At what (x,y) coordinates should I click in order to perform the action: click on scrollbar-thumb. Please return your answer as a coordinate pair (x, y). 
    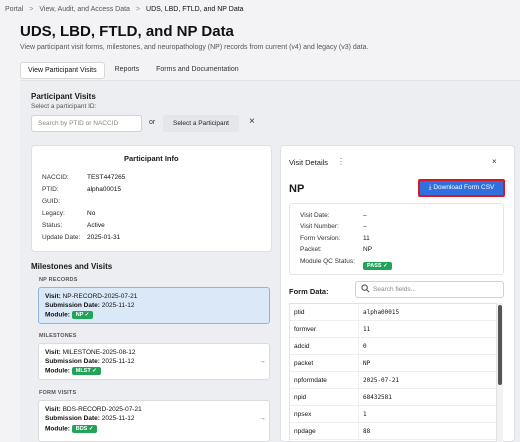
    Looking at the image, I should click on (500, 345).